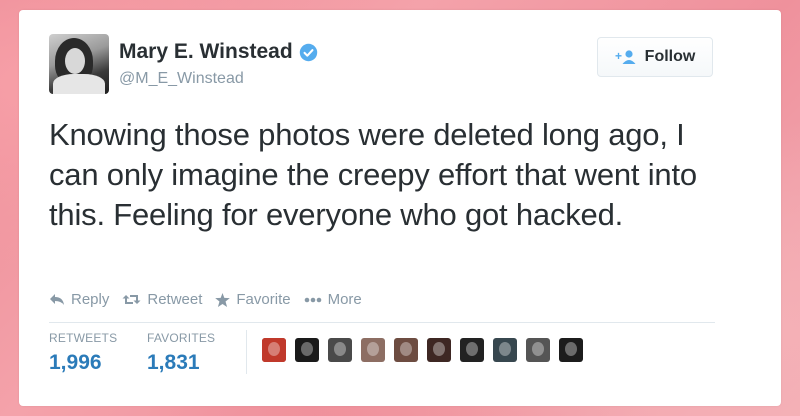 The width and height of the screenshot is (800, 416). Describe the element at coordinates (670, 56) in the screenshot. I see `follow-label: Follow` at that location.